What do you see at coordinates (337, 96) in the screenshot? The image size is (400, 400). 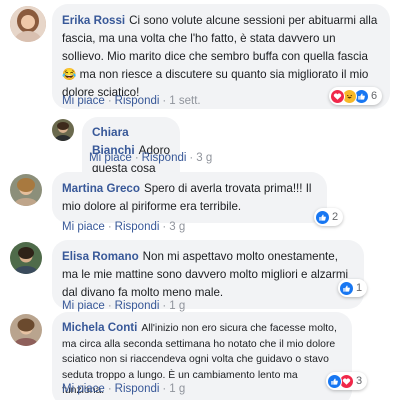 I see `love-icon` at bounding box center [337, 96].